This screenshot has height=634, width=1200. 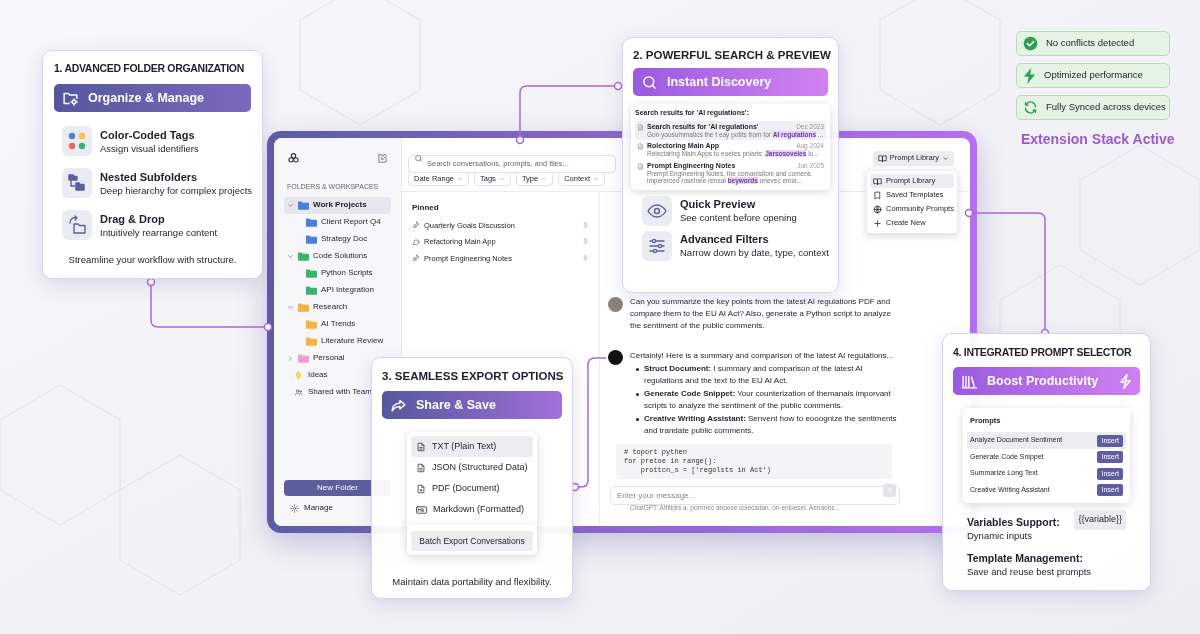 I want to click on folder-item: Personal, so click(x=316, y=358).